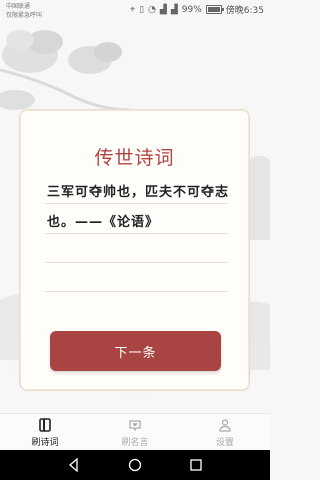 This screenshot has height=480, width=320. Describe the element at coordinates (65, 71) in the screenshot. I see `peony-blossom` at that location.